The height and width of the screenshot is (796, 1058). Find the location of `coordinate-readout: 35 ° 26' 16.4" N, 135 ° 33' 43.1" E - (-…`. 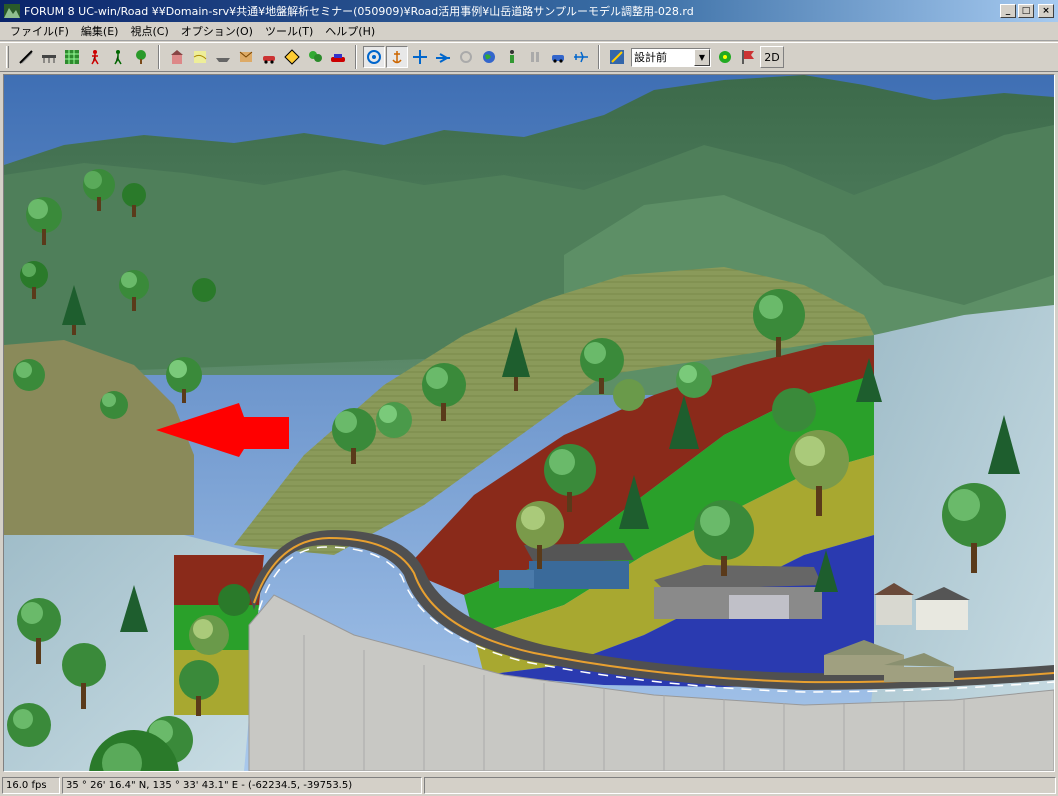

coordinate-readout: 35 ° 26' 16.4" N, 135 ° 33' 43.1" E - (-… is located at coordinates (242, 785).